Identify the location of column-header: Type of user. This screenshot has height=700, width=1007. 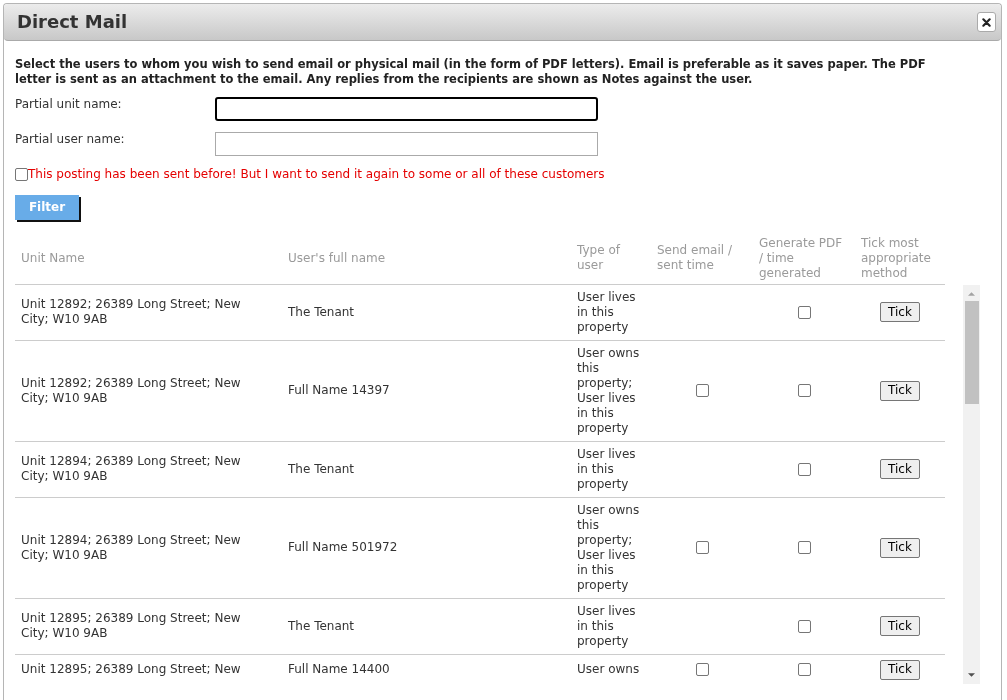
(599, 258).